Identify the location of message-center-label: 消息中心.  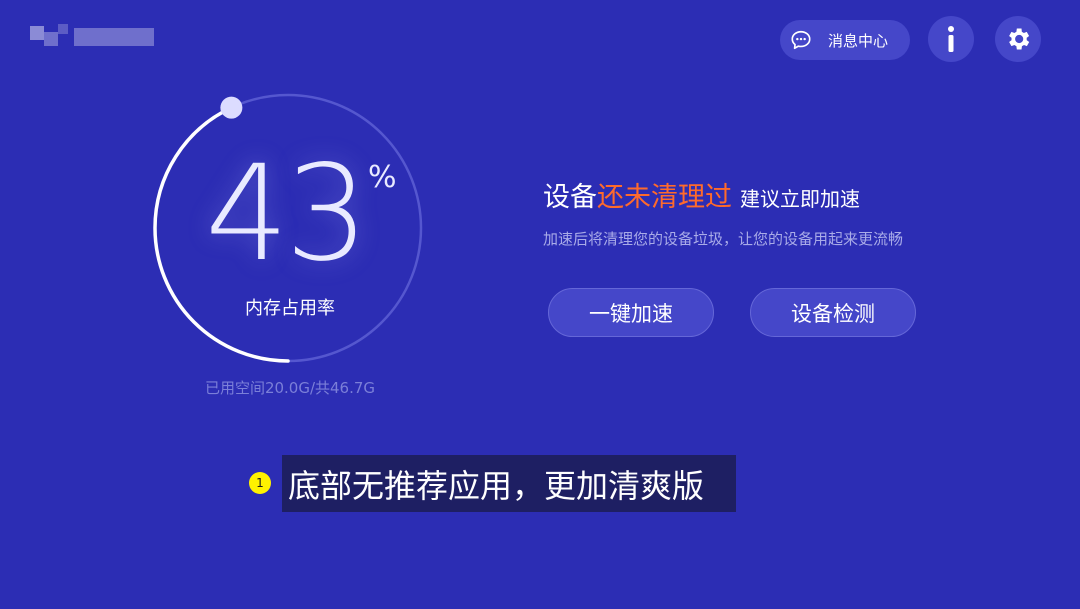
(858, 40).